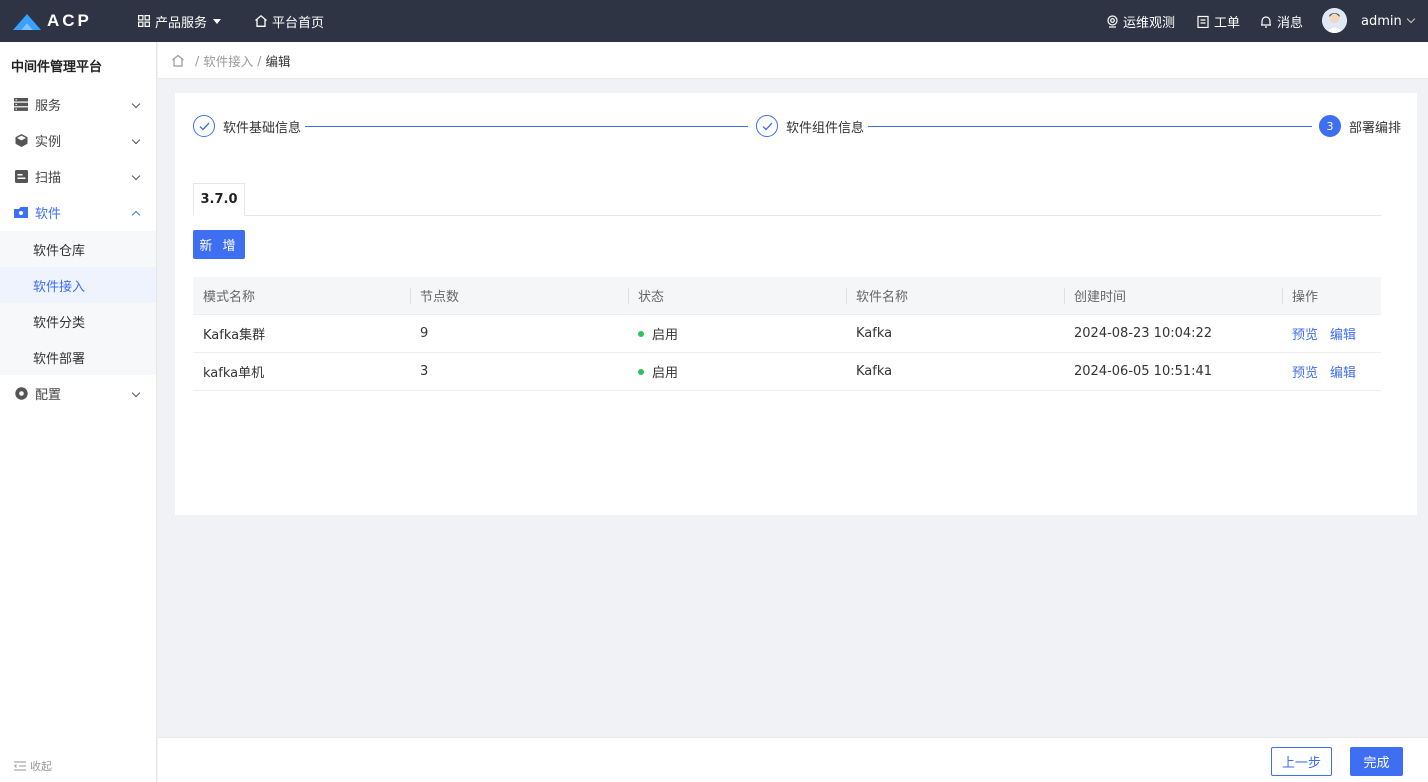 This screenshot has height=782, width=1428. What do you see at coordinates (41, 766) in the screenshot?
I see `collapse-label: 收起` at bounding box center [41, 766].